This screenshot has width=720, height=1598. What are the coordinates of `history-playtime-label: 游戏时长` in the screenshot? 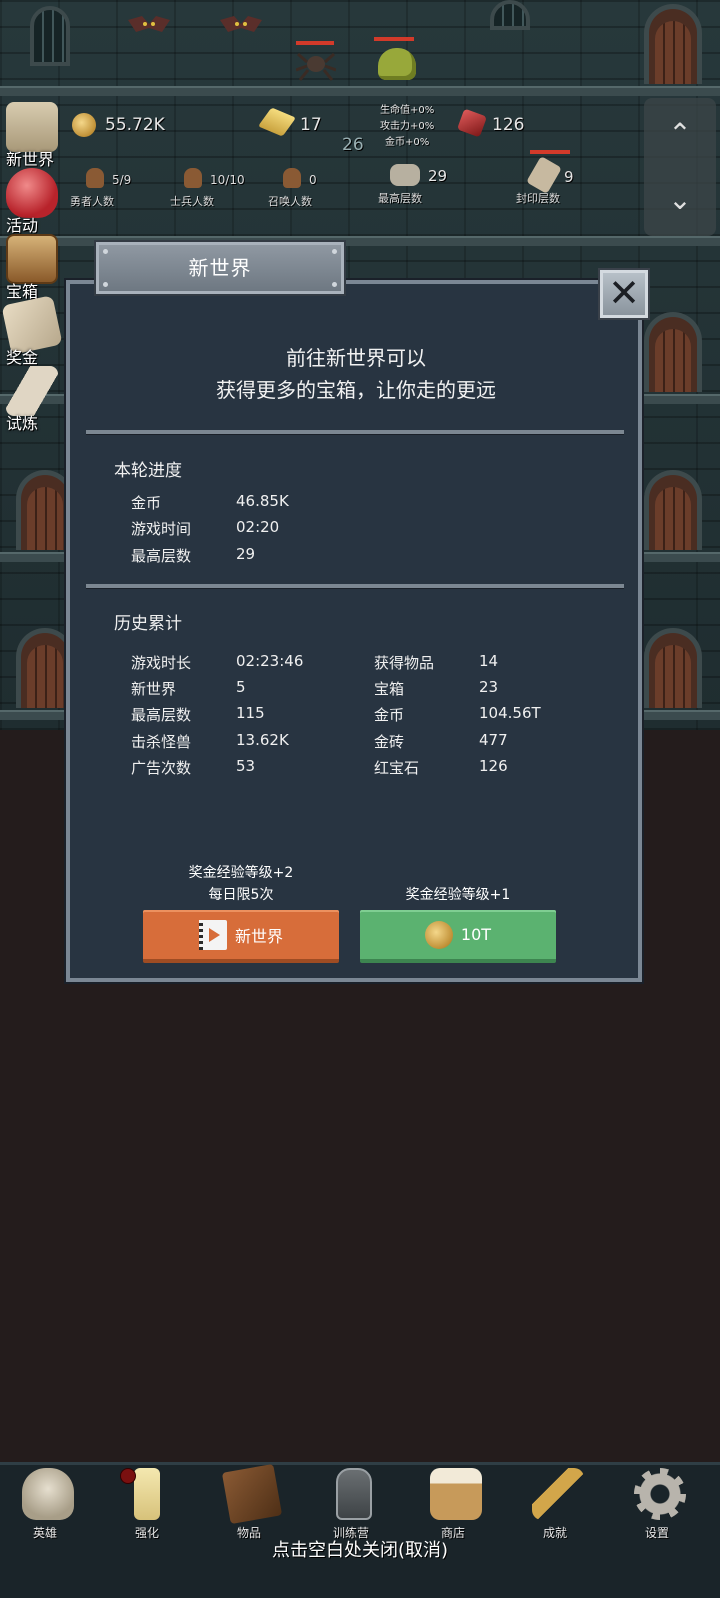 It's located at (161, 663).